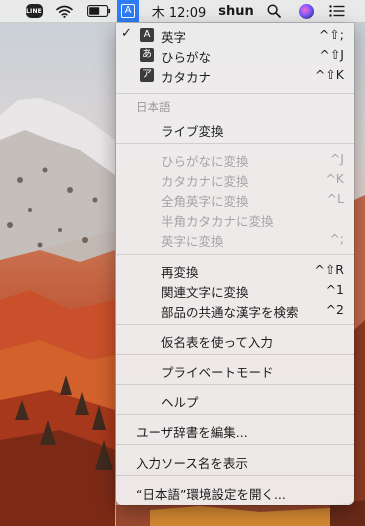 Image resolution: width=365 pixels, height=526 pixels. I want to click on menu-item-shortcut: ^J, so click(336, 158).